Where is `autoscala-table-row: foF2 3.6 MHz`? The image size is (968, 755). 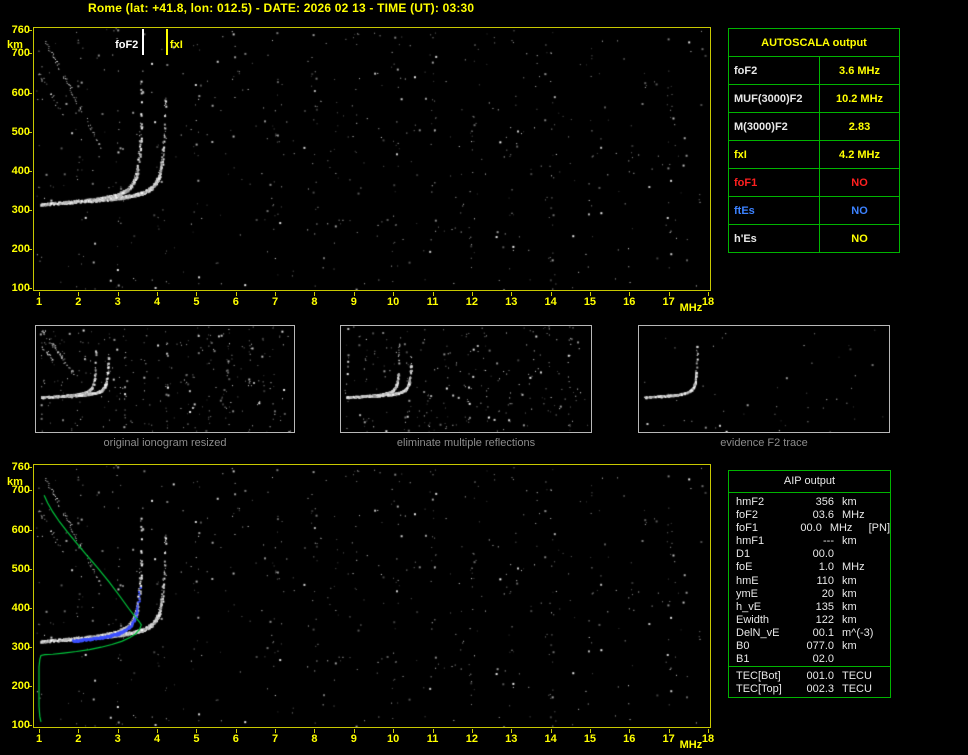
autoscala-table-row: foF2 3.6 MHz is located at coordinates (814, 70).